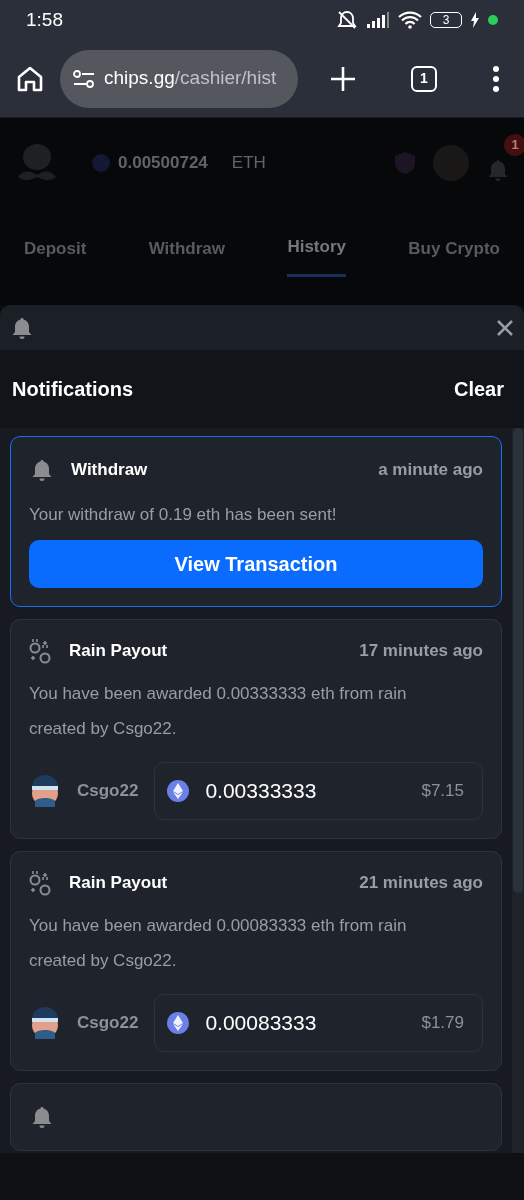 The image size is (524, 1200). What do you see at coordinates (347, 20) in the screenshot?
I see `muted-bell-icon` at bounding box center [347, 20].